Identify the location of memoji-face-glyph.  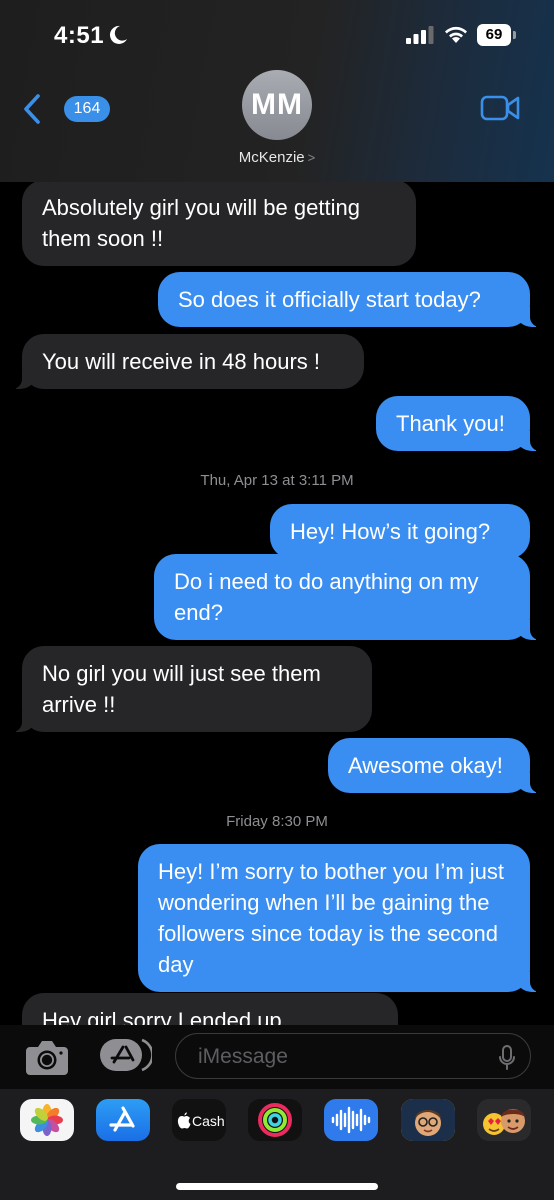
(428, 1120).